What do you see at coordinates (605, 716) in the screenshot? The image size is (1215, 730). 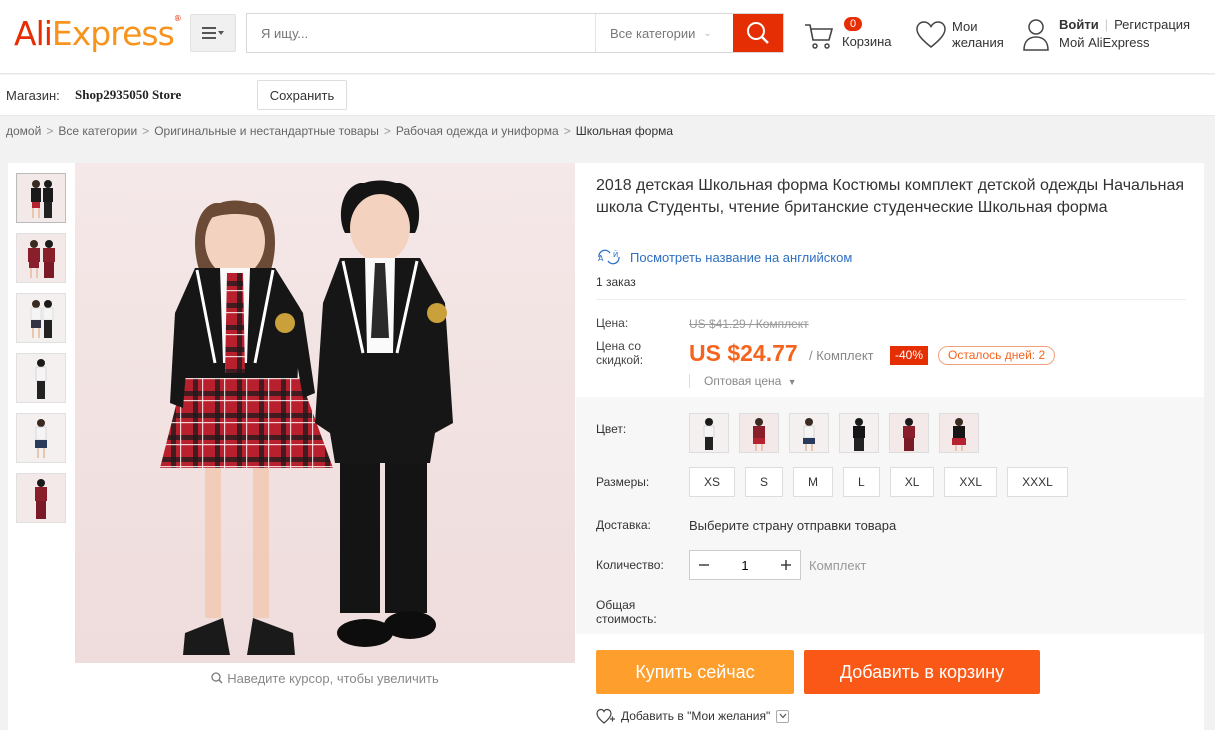 I see `heart-plus-icon` at bounding box center [605, 716].